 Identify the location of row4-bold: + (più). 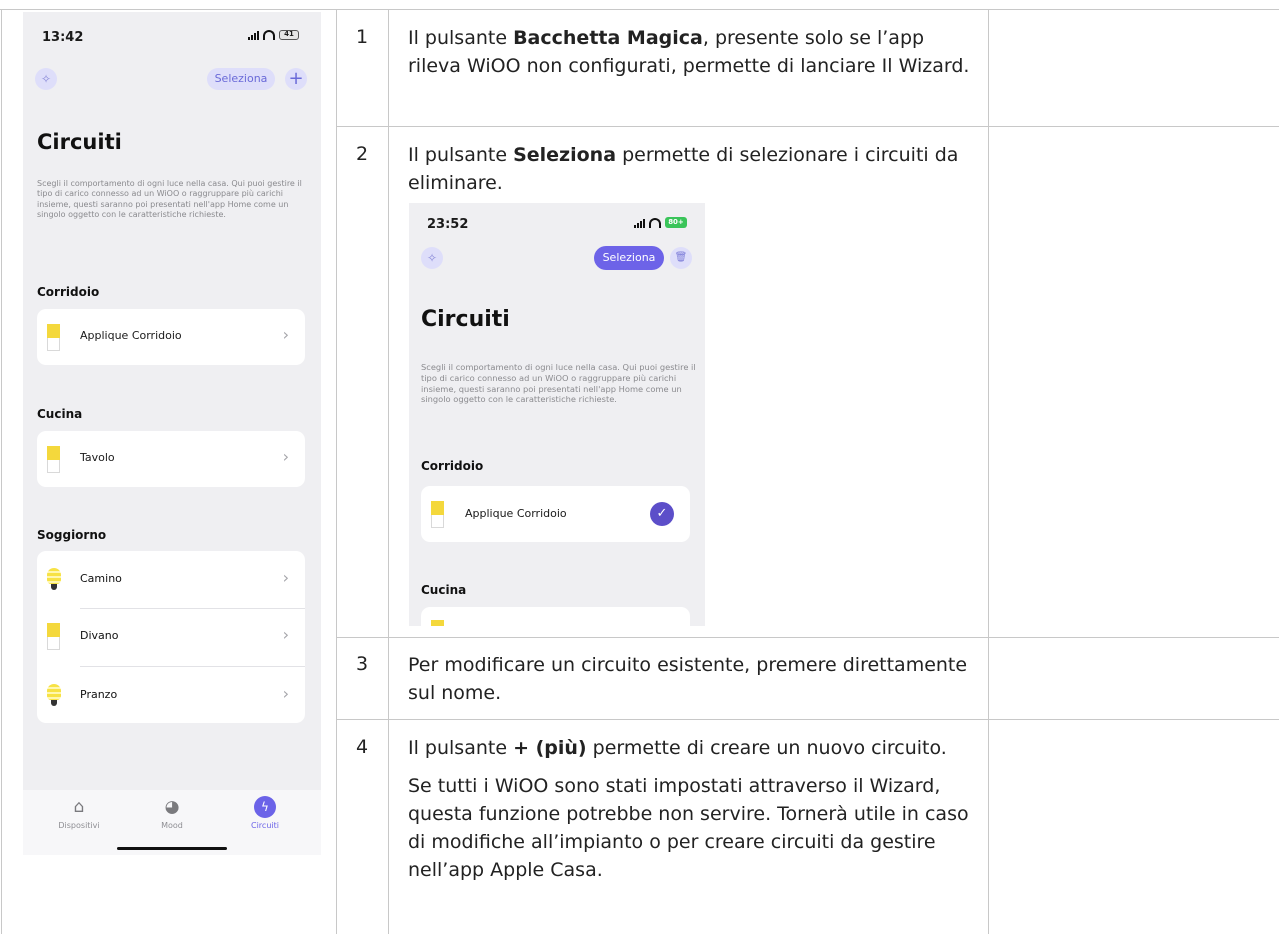
(550, 748).